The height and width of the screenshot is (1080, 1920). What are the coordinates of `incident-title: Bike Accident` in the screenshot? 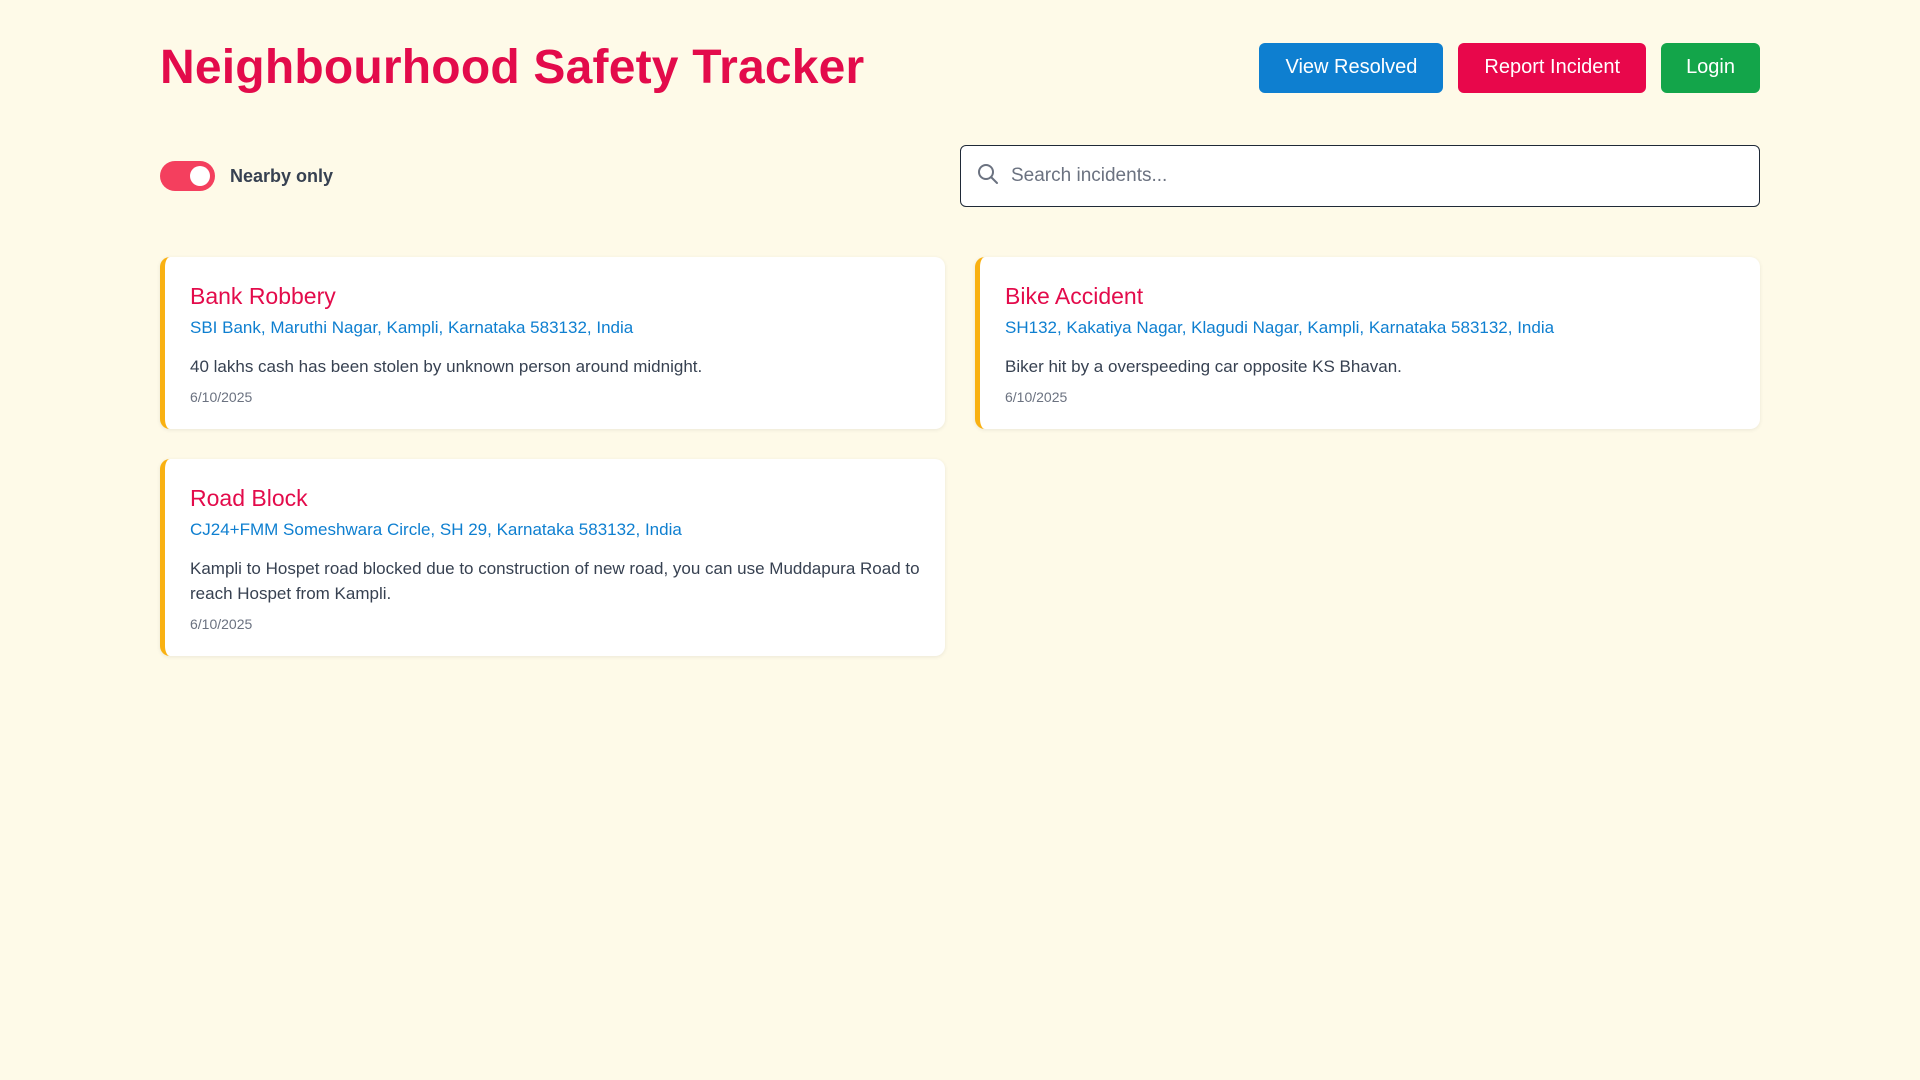 It's located at (1074, 296).